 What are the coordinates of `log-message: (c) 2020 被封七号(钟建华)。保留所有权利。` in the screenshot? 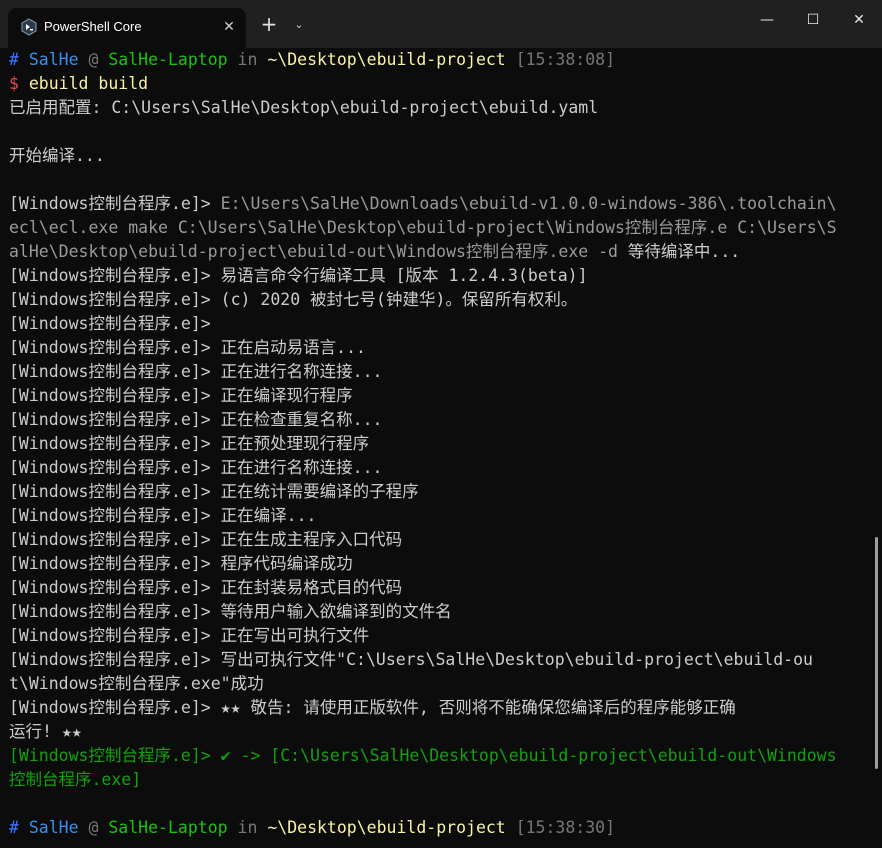 It's located at (394, 299).